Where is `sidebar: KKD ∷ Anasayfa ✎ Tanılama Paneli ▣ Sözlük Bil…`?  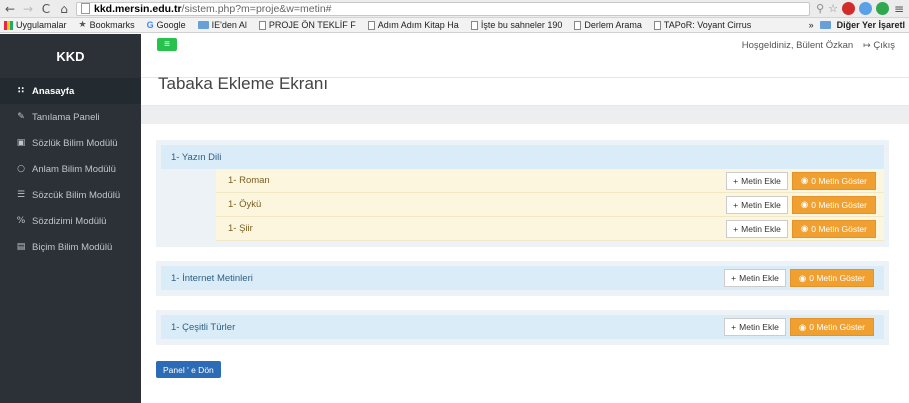
sidebar: KKD ∷ Anasayfa ✎ Tanılama Paneli ▣ Sözlük Bil… is located at coordinates (70, 218).